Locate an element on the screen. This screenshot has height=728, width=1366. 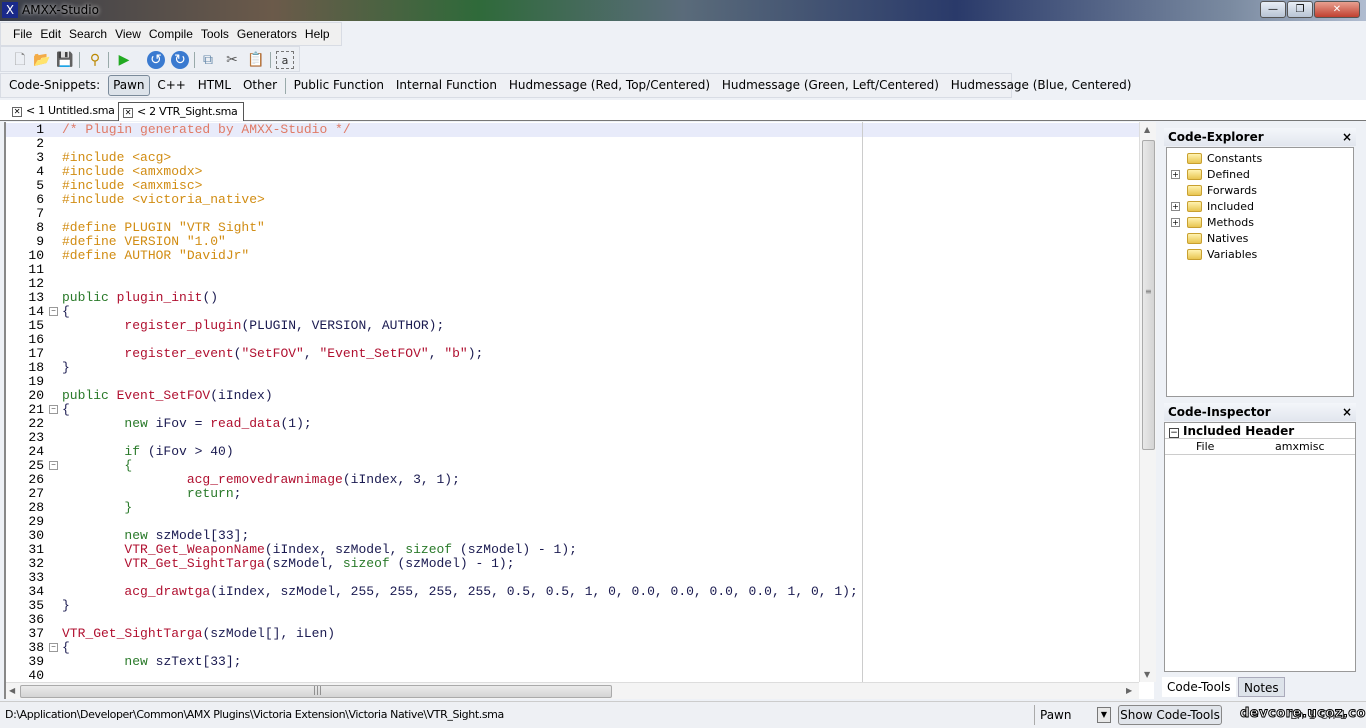
code-line: 33 is located at coordinates (573, 578).